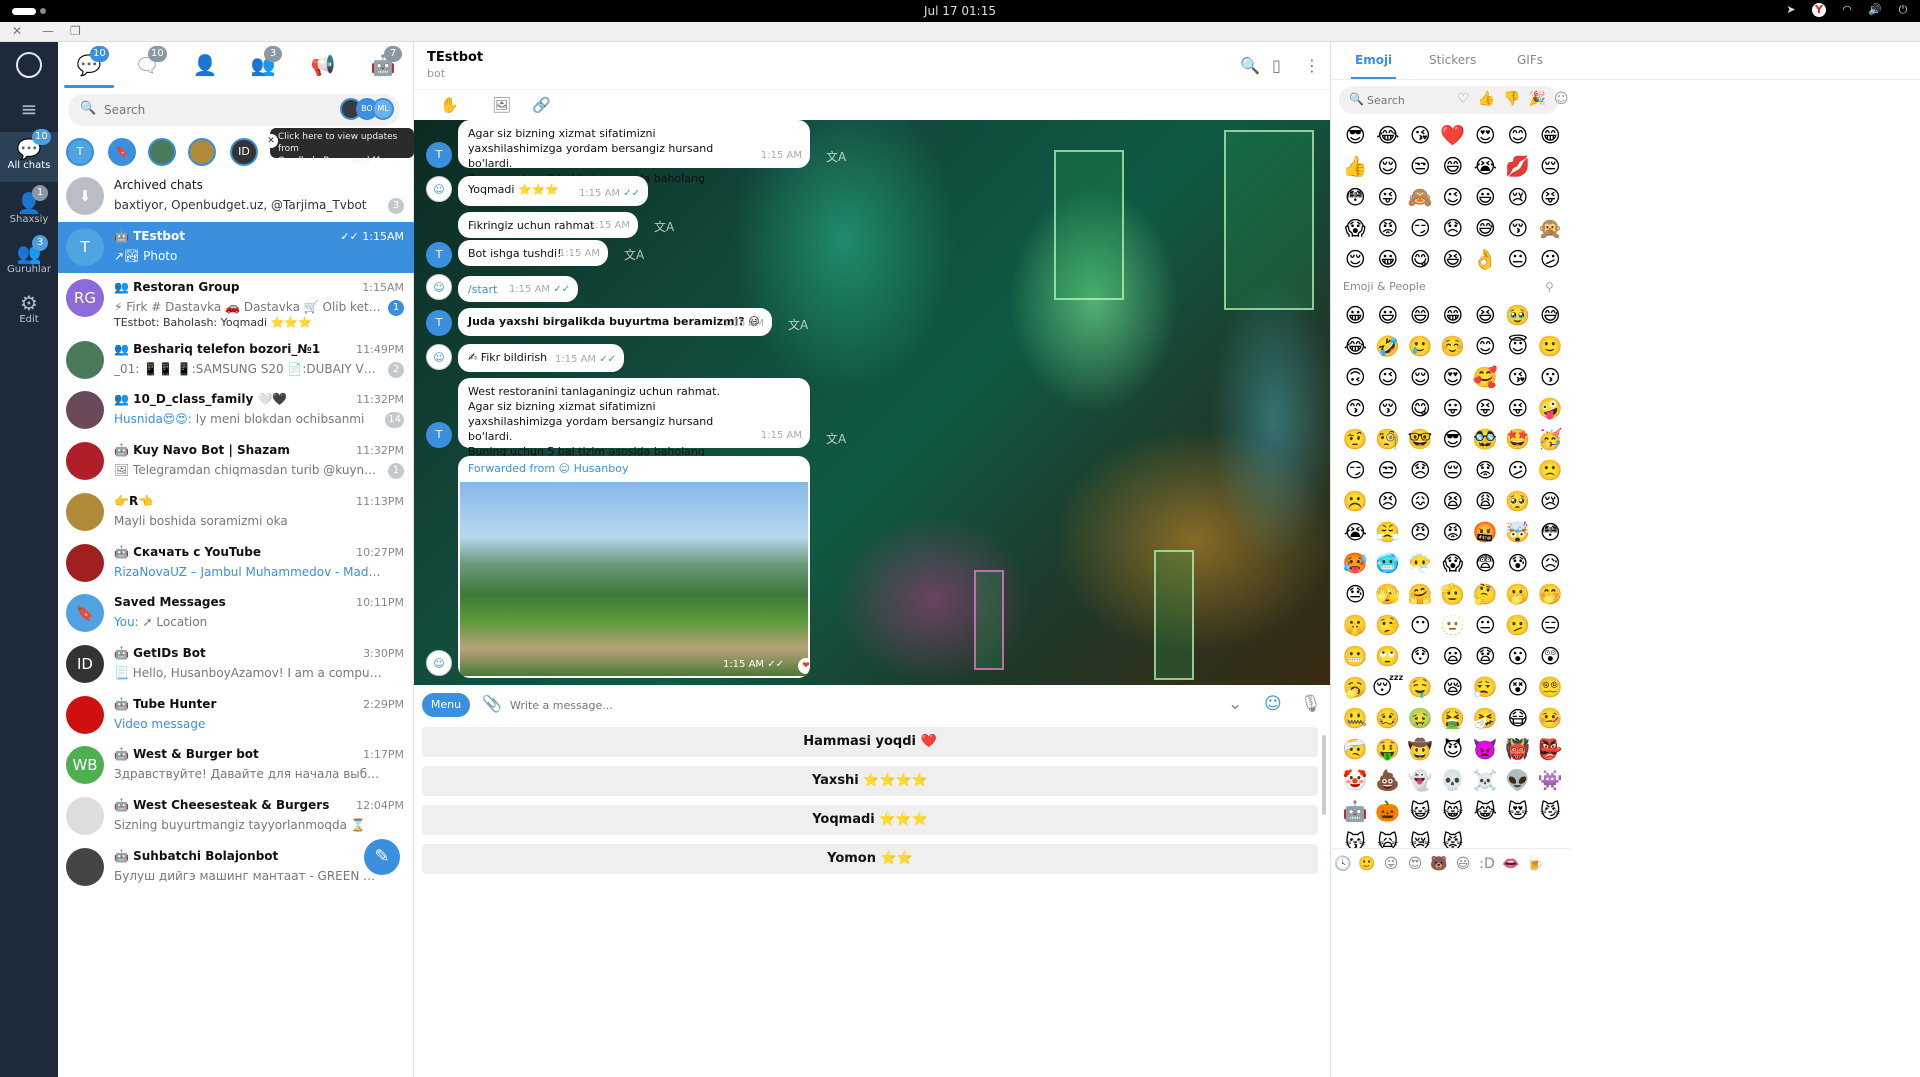 This screenshot has height=1077, width=1920. I want to click on chat-row: T 🤖 TEstbot ✓✓ 1:15AM ↗🏞 Photo, so click(236, 247).